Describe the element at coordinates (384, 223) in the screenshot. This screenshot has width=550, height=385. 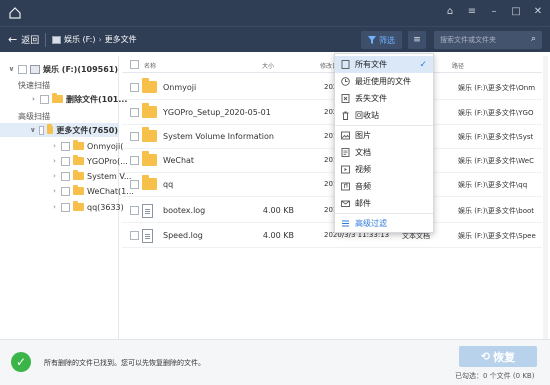
I see `filter-option-advanced: 高级过滤` at that location.